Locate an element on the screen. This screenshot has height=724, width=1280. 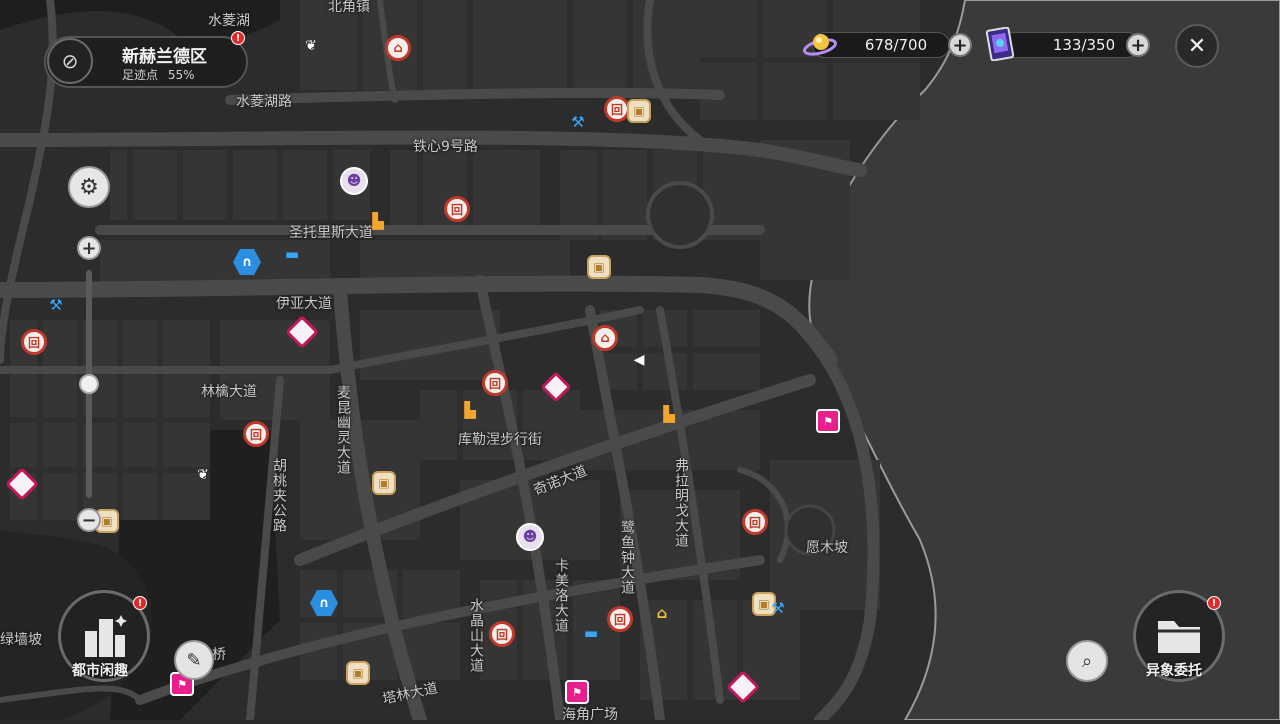
progress-value: 55% is located at coordinates (181, 75).